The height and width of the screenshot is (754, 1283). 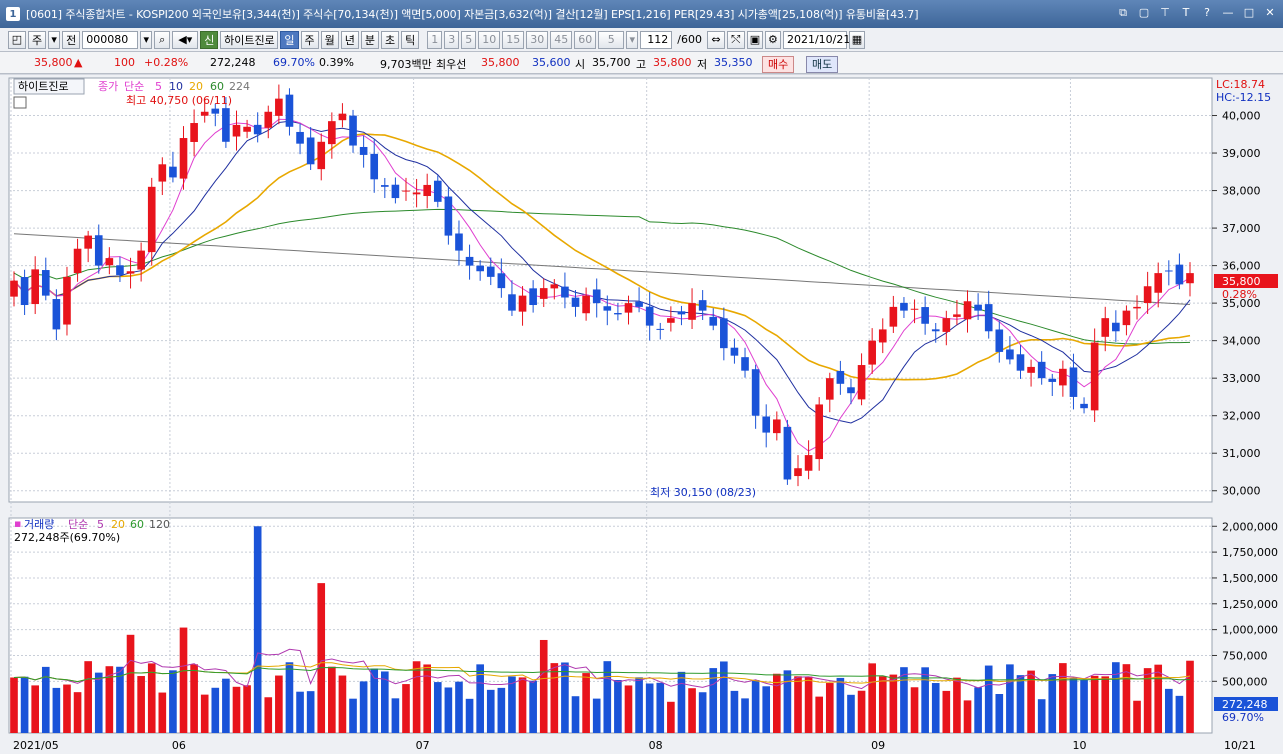 I want to click on minute-45-button: 45, so click(x=561, y=39).